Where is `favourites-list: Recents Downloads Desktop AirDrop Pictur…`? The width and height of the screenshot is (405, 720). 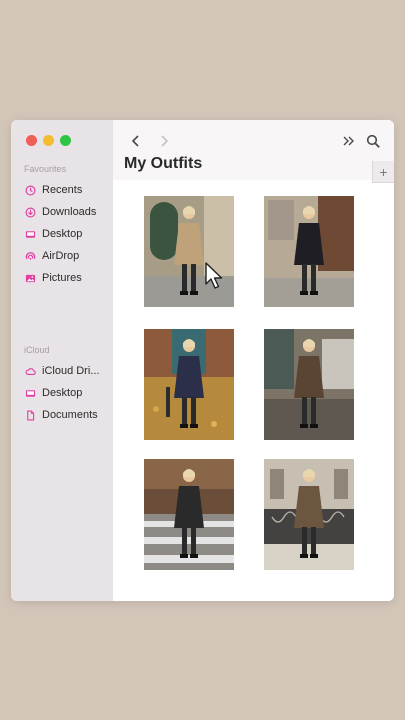
favourites-list: Recents Downloads Desktop AirDrop Pictur… is located at coordinates (60, 234).